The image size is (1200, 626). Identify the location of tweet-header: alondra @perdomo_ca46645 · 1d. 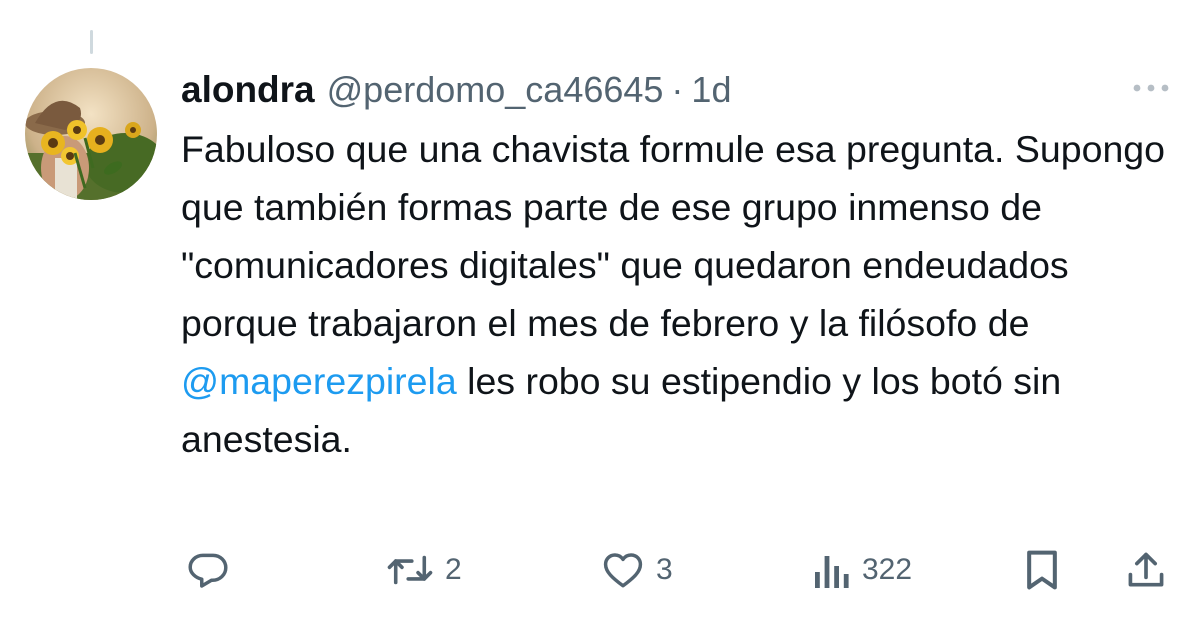
(456, 90).